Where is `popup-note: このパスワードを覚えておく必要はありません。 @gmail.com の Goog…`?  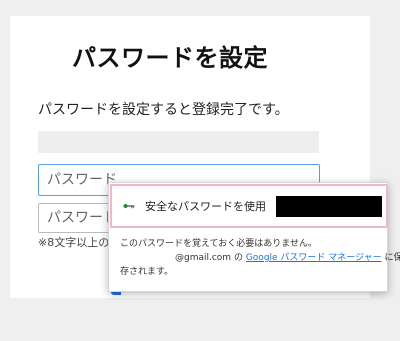
popup-note: このパスワードを覚えておく必要はありません。 @gmail.com の Goog… is located at coordinates (260, 258).